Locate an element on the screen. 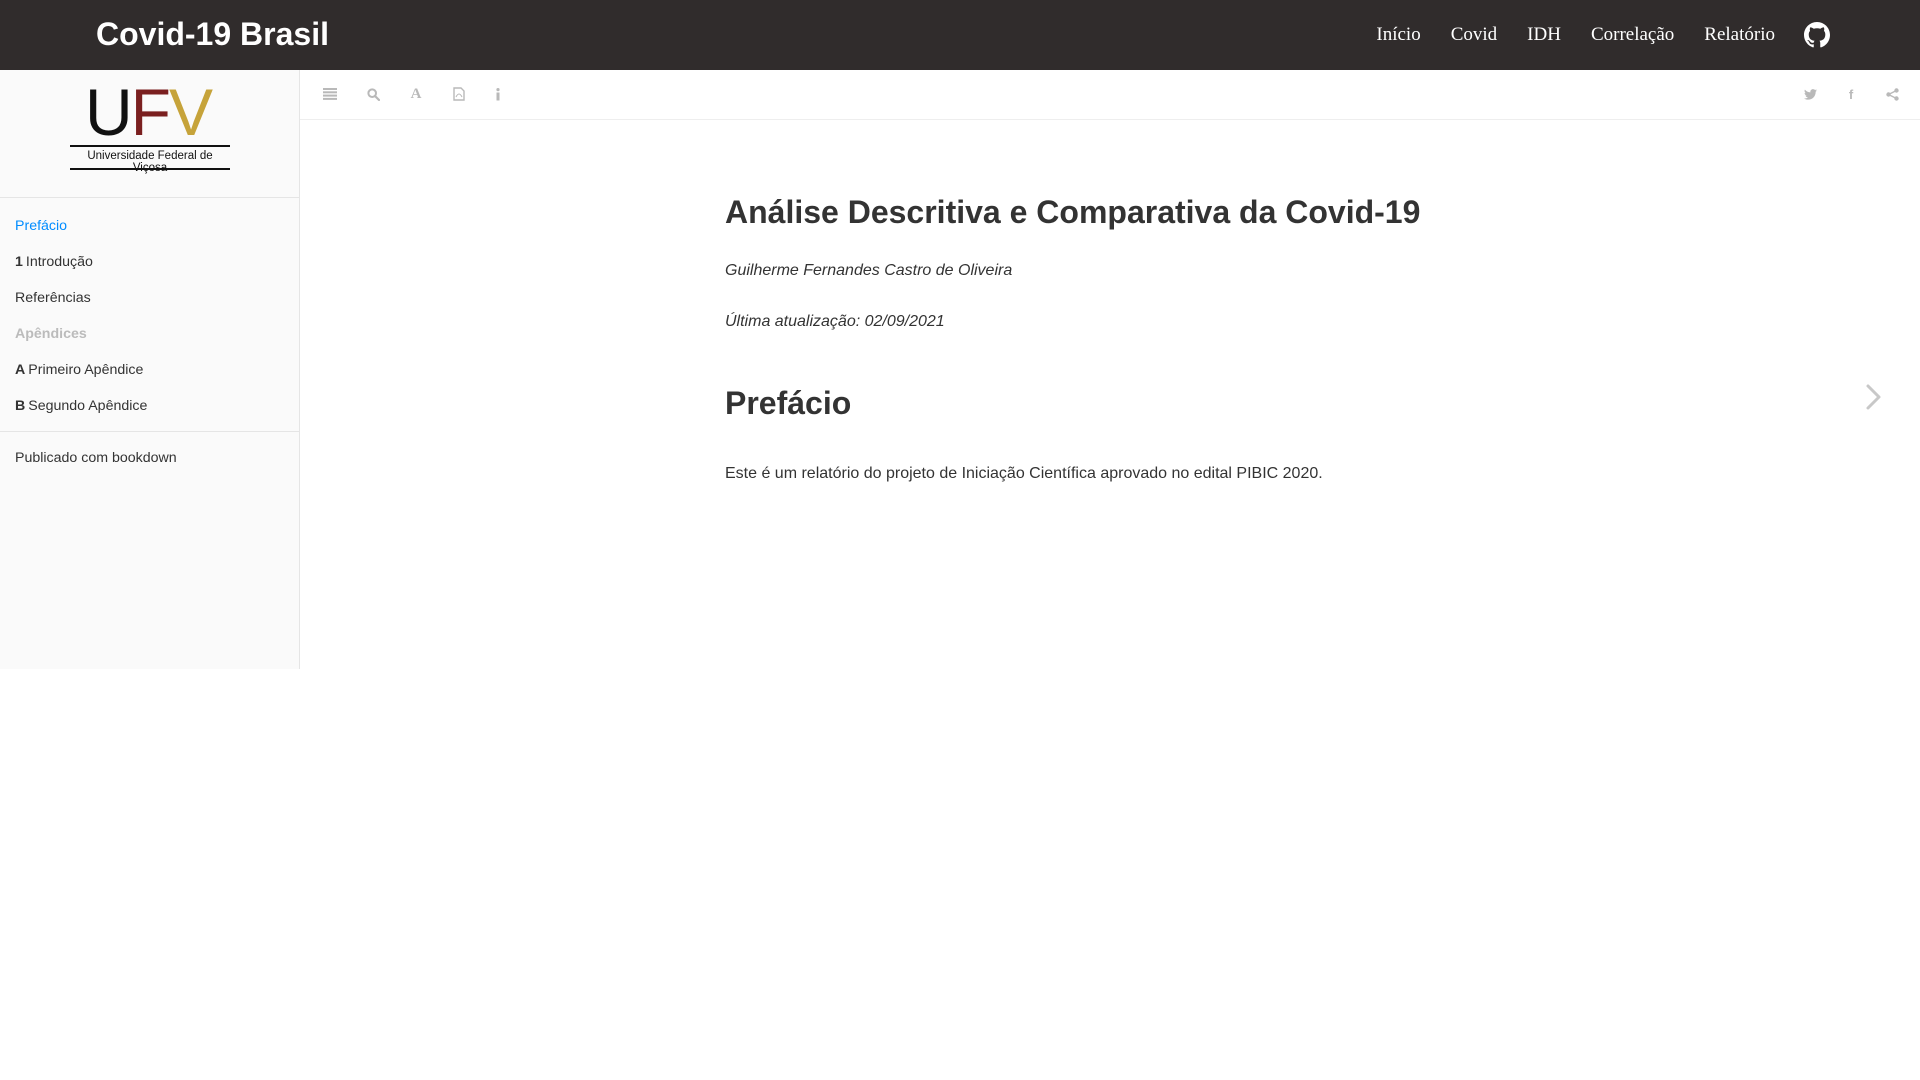 This screenshot has height=1080, width=1920. info-icon is located at coordinates (498, 94).